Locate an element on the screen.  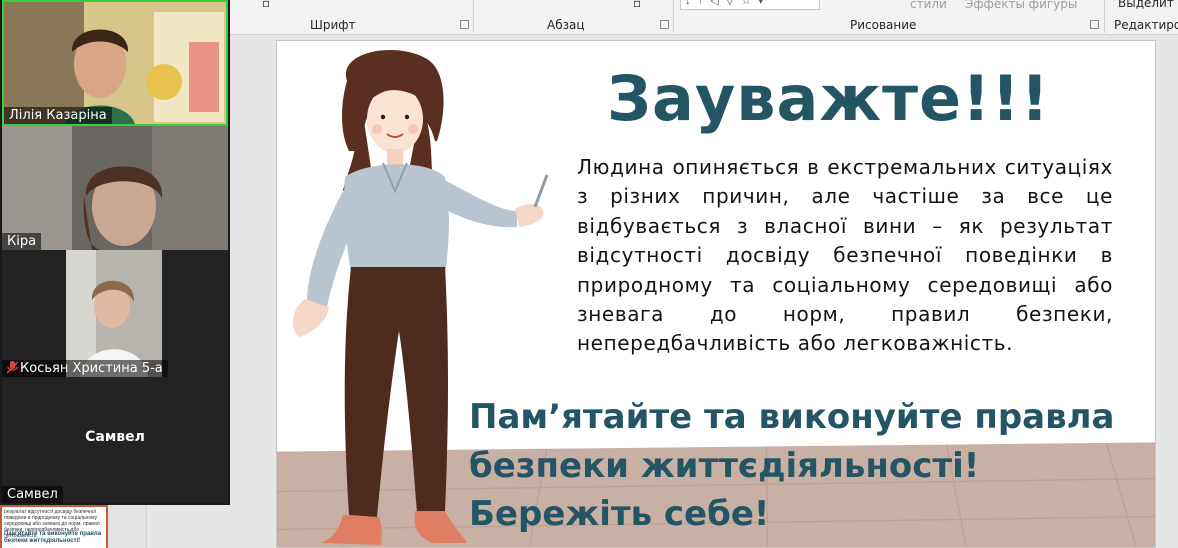
paragraph-dialog-launcher-icon is located at coordinates (664, 24).